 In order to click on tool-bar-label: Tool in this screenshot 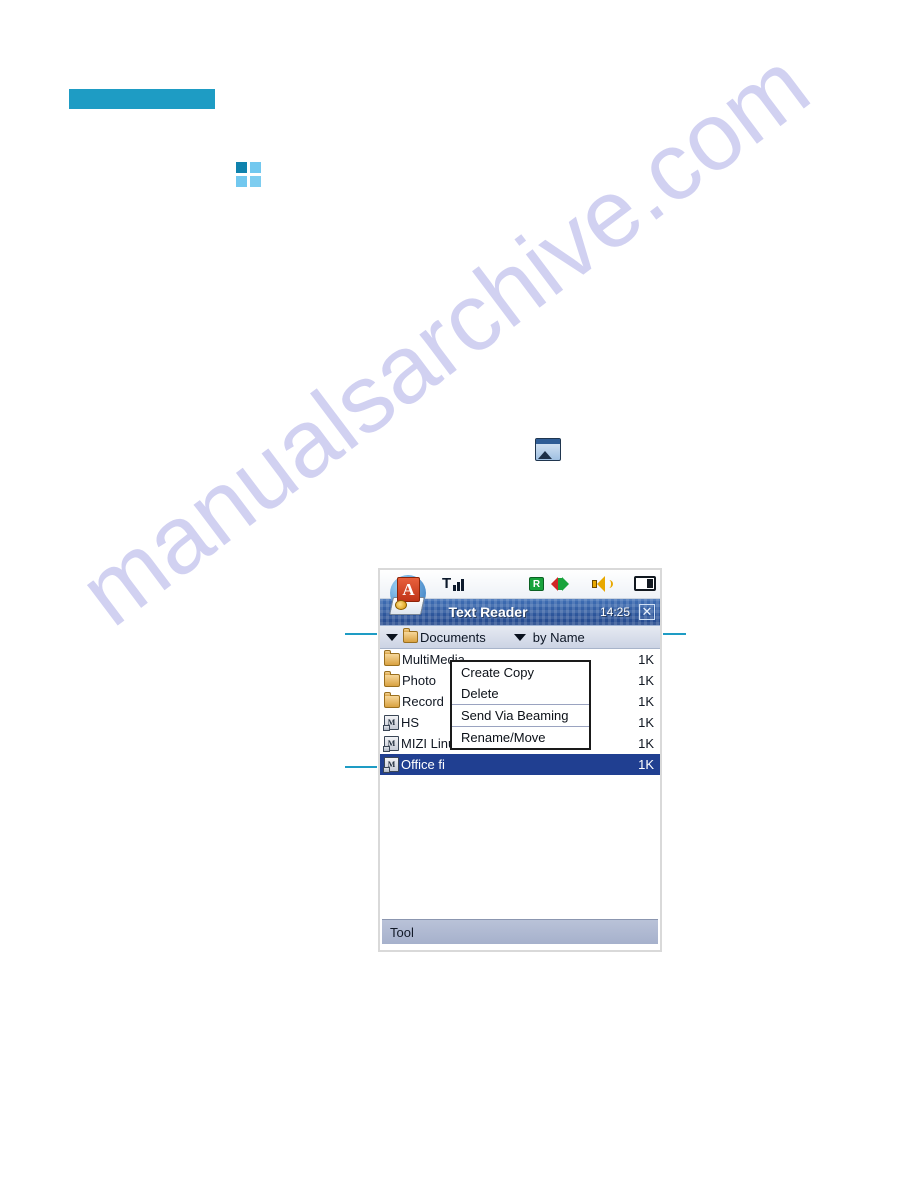, I will do `click(402, 932)`.